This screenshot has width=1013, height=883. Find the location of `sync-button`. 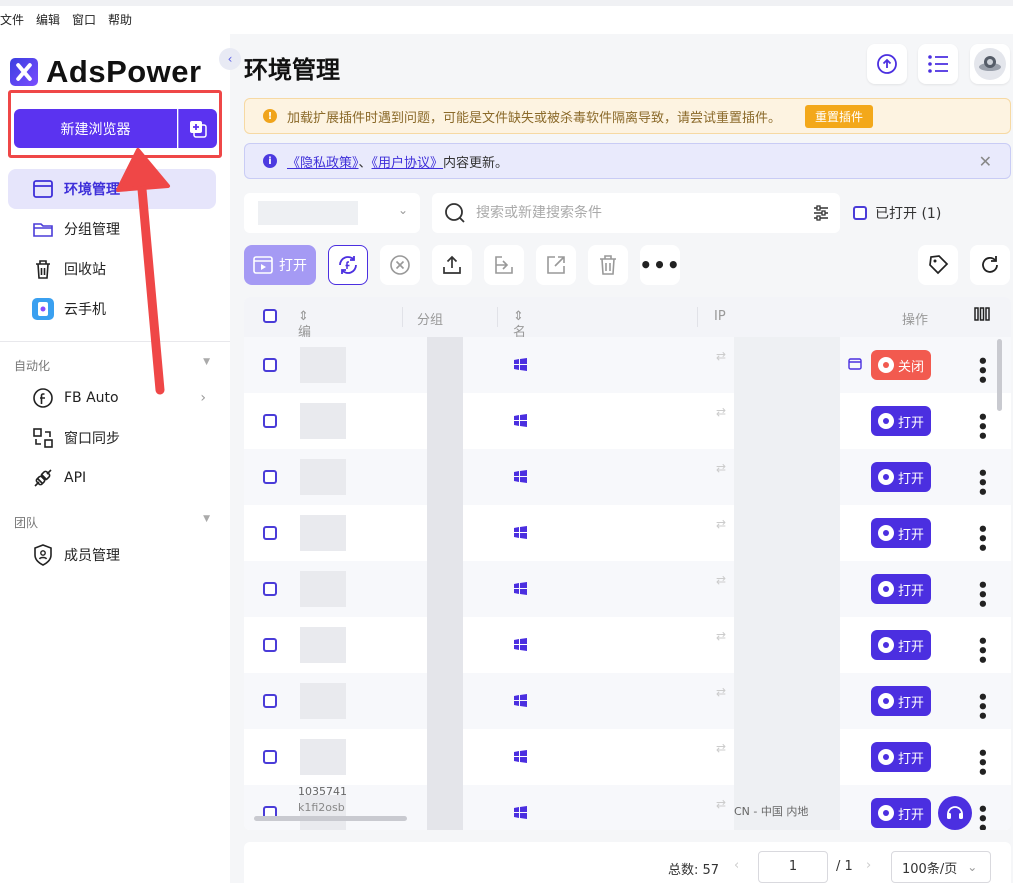

sync-button is located at coordinates (348, 265).